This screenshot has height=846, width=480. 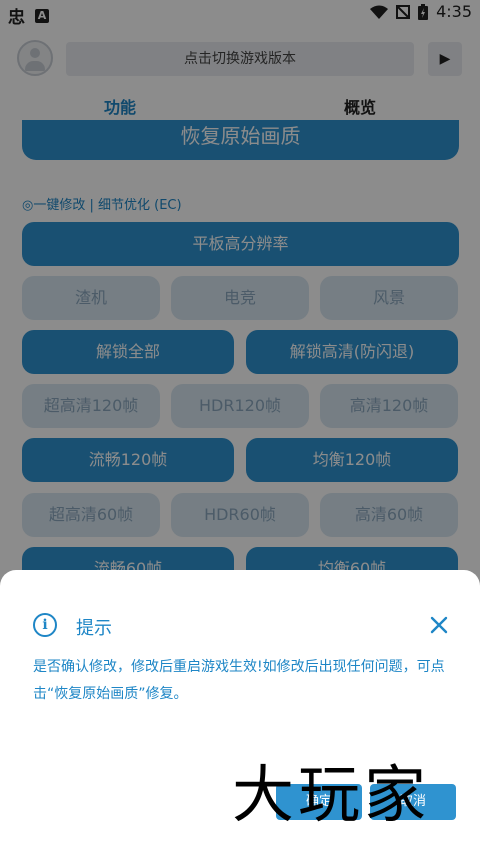 I want to click on info-icon: i, so click(x=45, y=625).